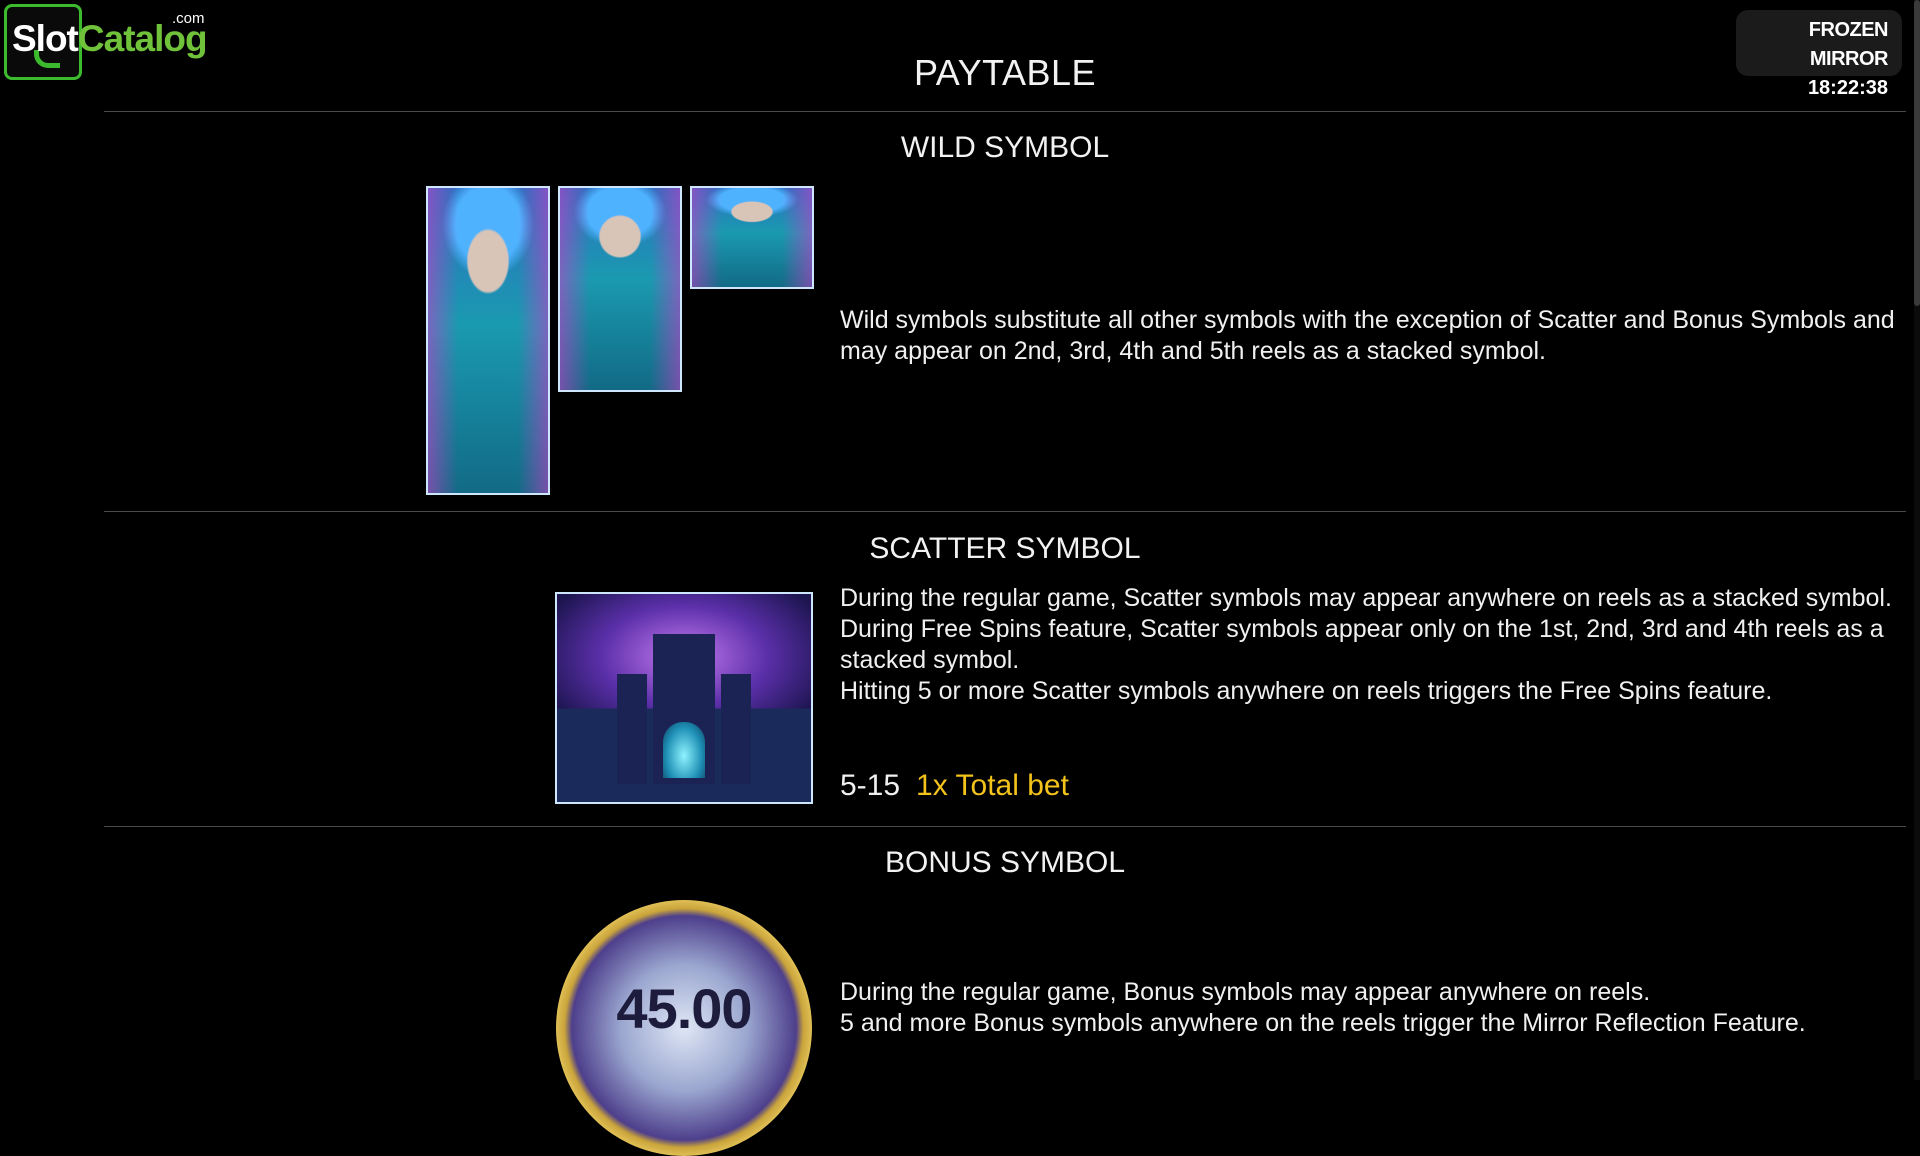 The width and height of the screenshot is (1920, 1156). Describe the element at coordinates (1005, 862) in the screenshot. I see `bonus-section-title: BONUS SYMBOL` at that location.